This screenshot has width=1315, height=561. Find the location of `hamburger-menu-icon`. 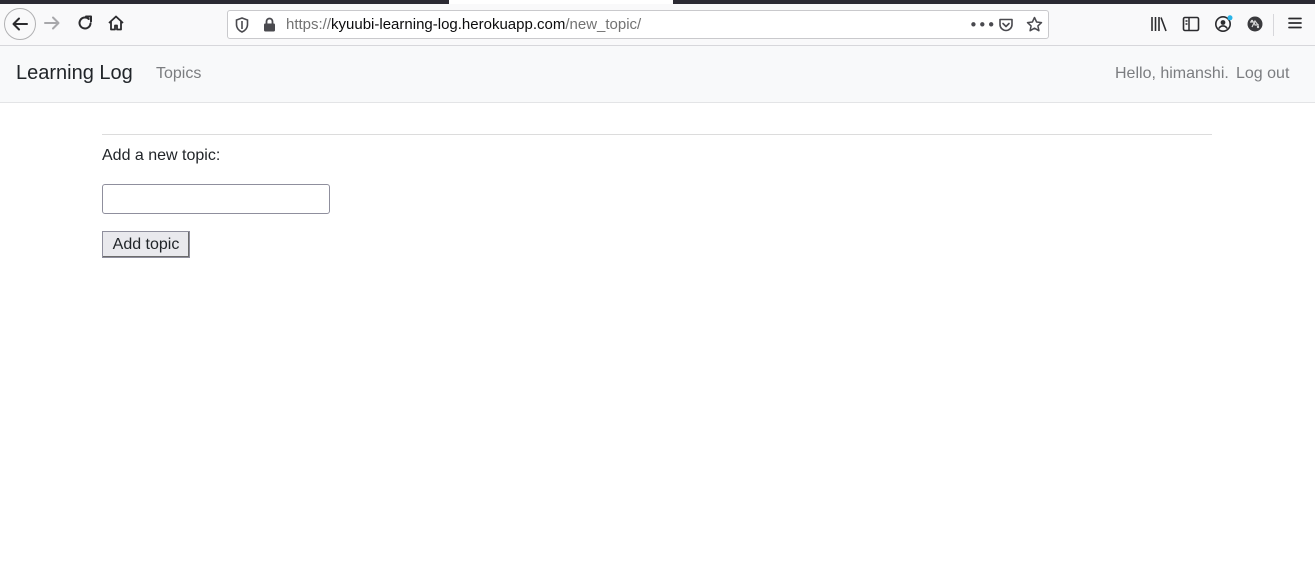

hamburger-menu-icon is located at coordinates (1295, 25).